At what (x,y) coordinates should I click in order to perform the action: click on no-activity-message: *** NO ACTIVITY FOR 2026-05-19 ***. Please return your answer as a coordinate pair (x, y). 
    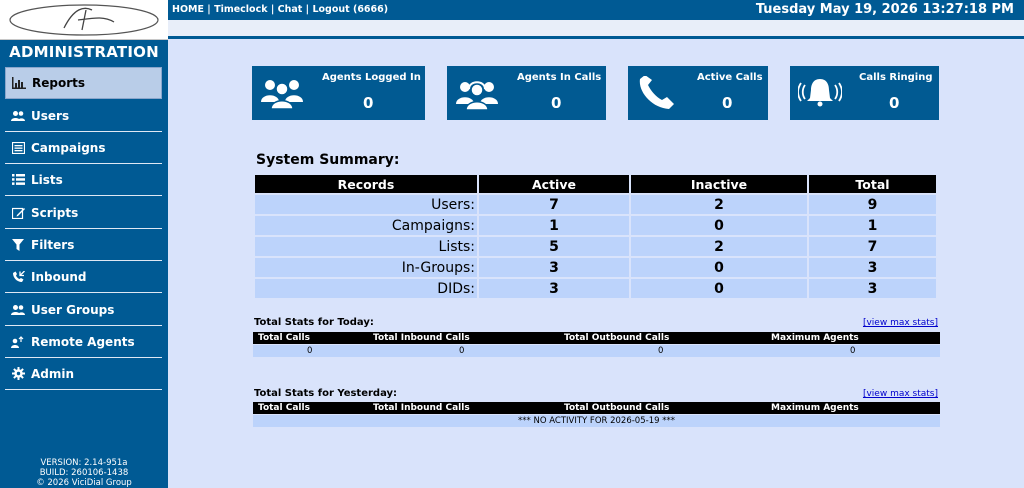
    Looking at the image, I should click on (596, 421).